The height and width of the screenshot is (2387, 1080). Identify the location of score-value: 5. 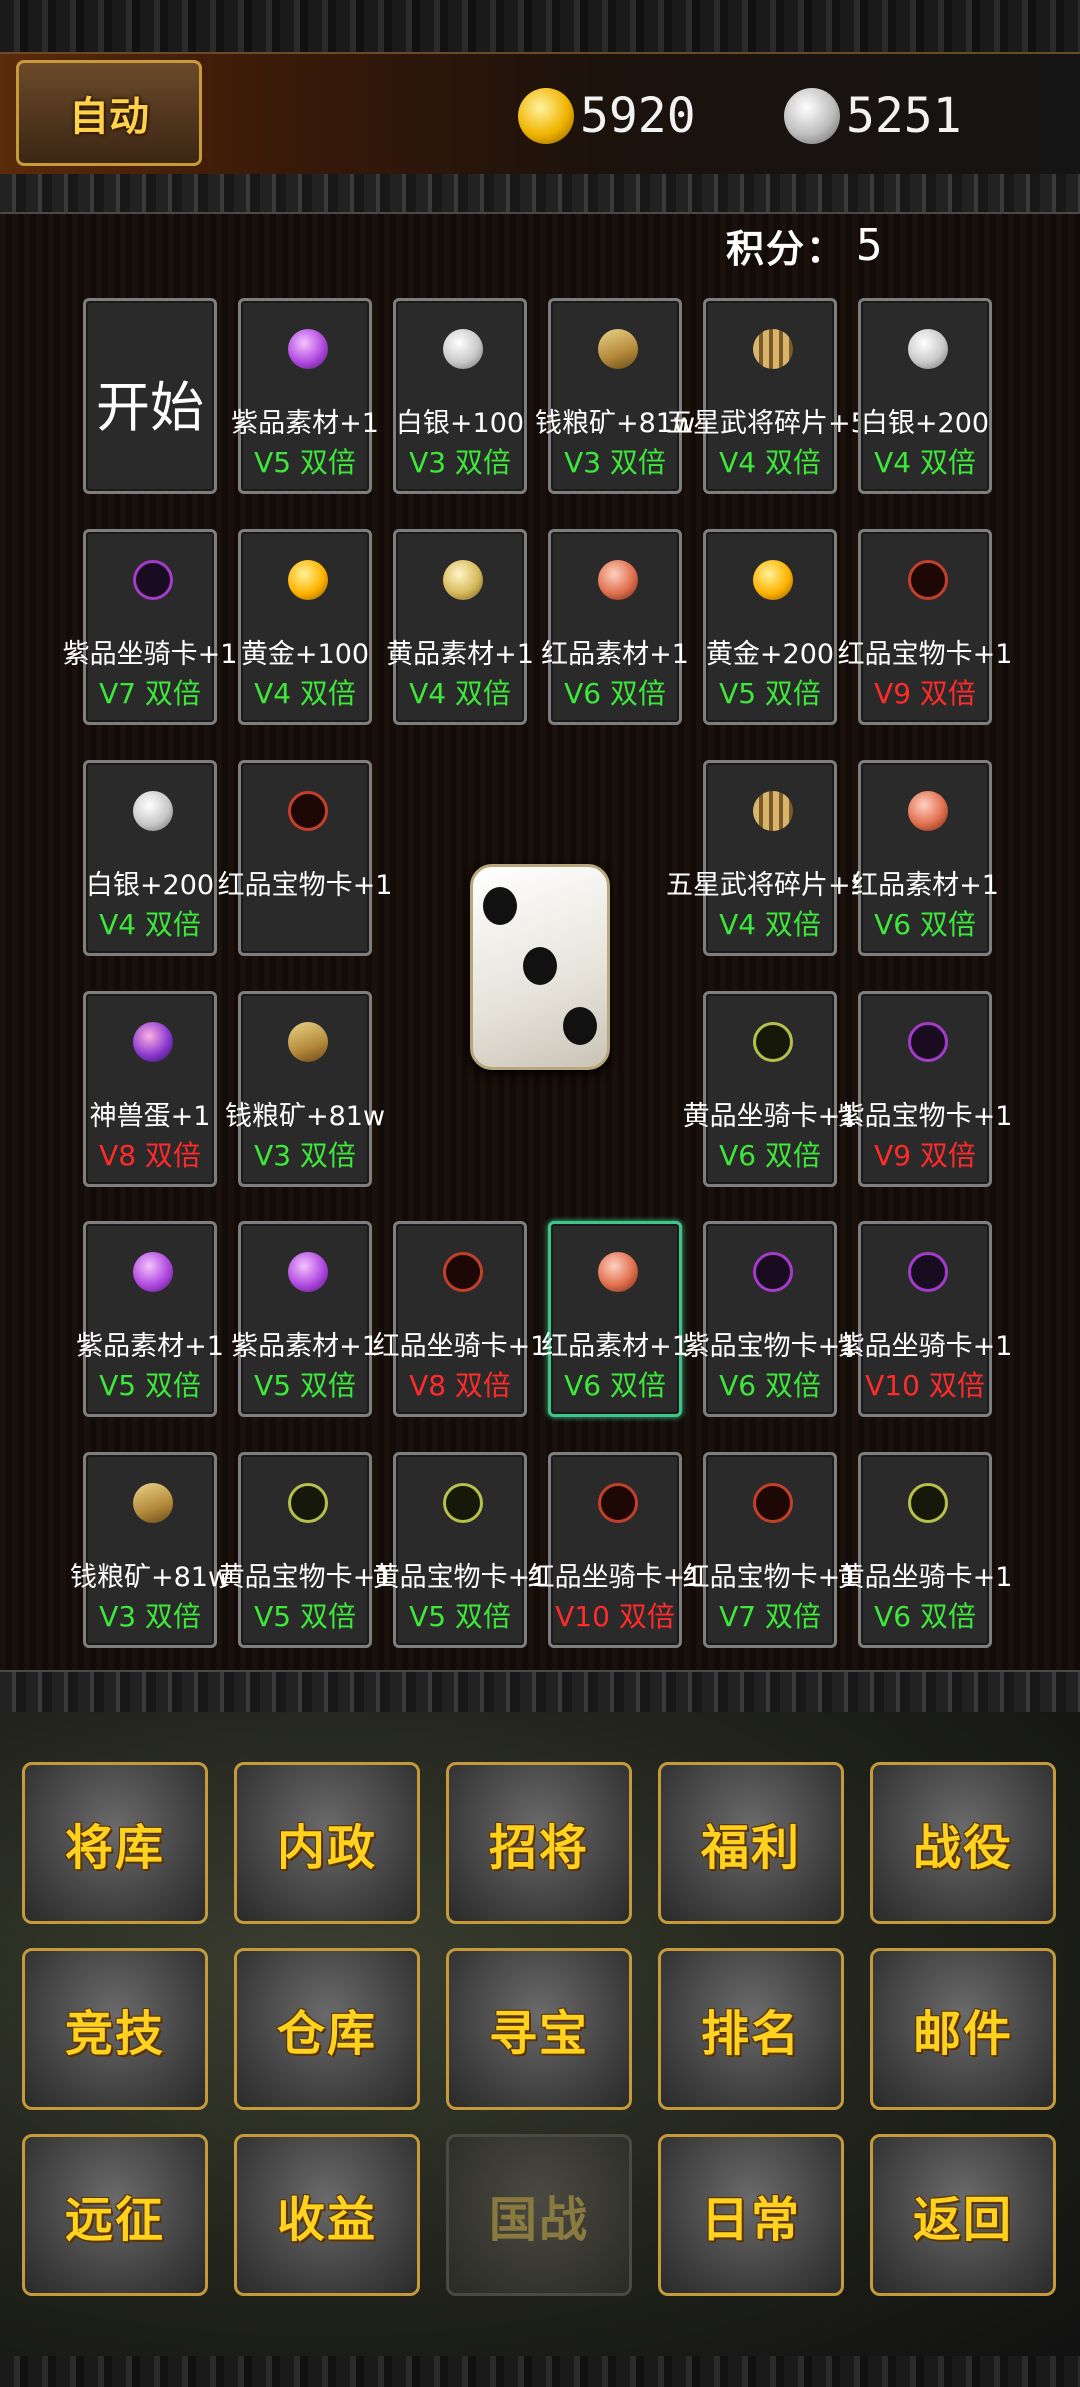
(870, 245).